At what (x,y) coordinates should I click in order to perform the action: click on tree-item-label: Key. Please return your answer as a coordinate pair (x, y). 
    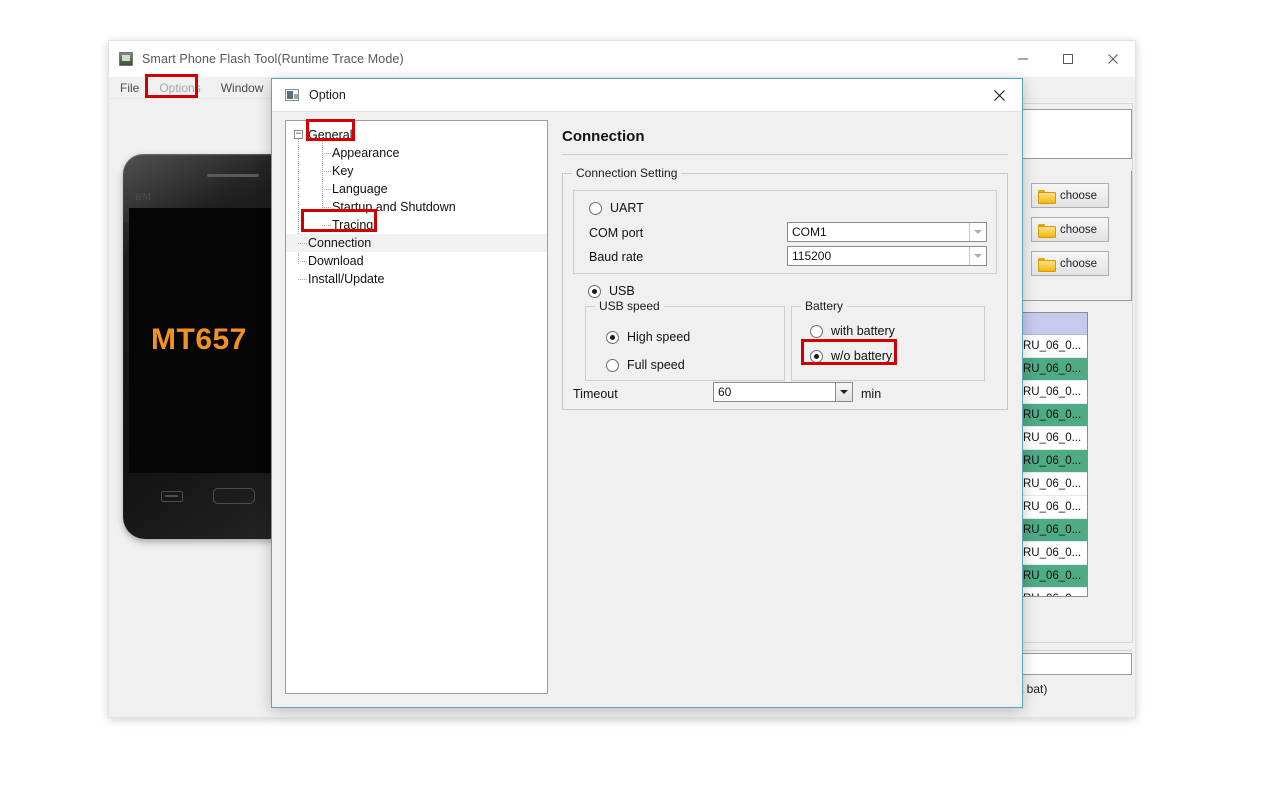
    Looking at the image, I should click on (343, 170).